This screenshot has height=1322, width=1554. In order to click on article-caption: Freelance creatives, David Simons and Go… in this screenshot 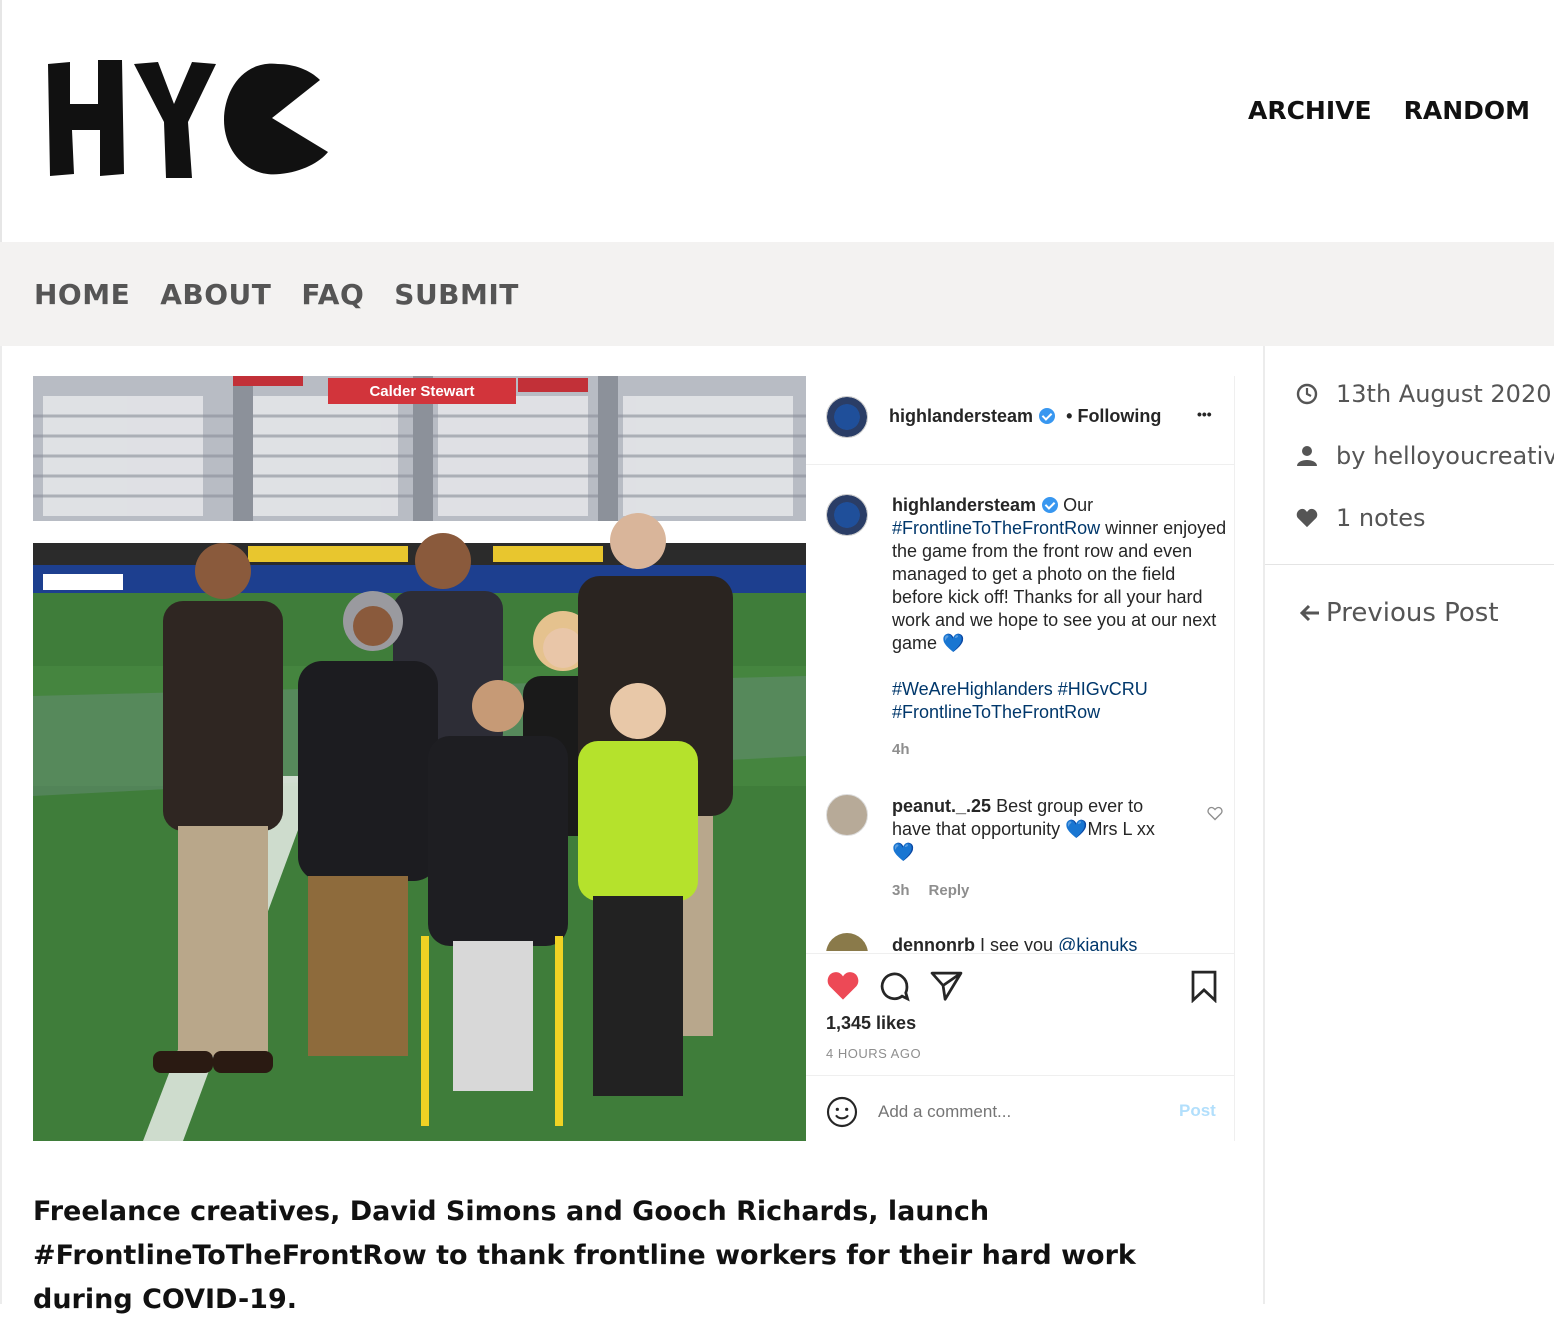, I will do `click(584, 1255)`.